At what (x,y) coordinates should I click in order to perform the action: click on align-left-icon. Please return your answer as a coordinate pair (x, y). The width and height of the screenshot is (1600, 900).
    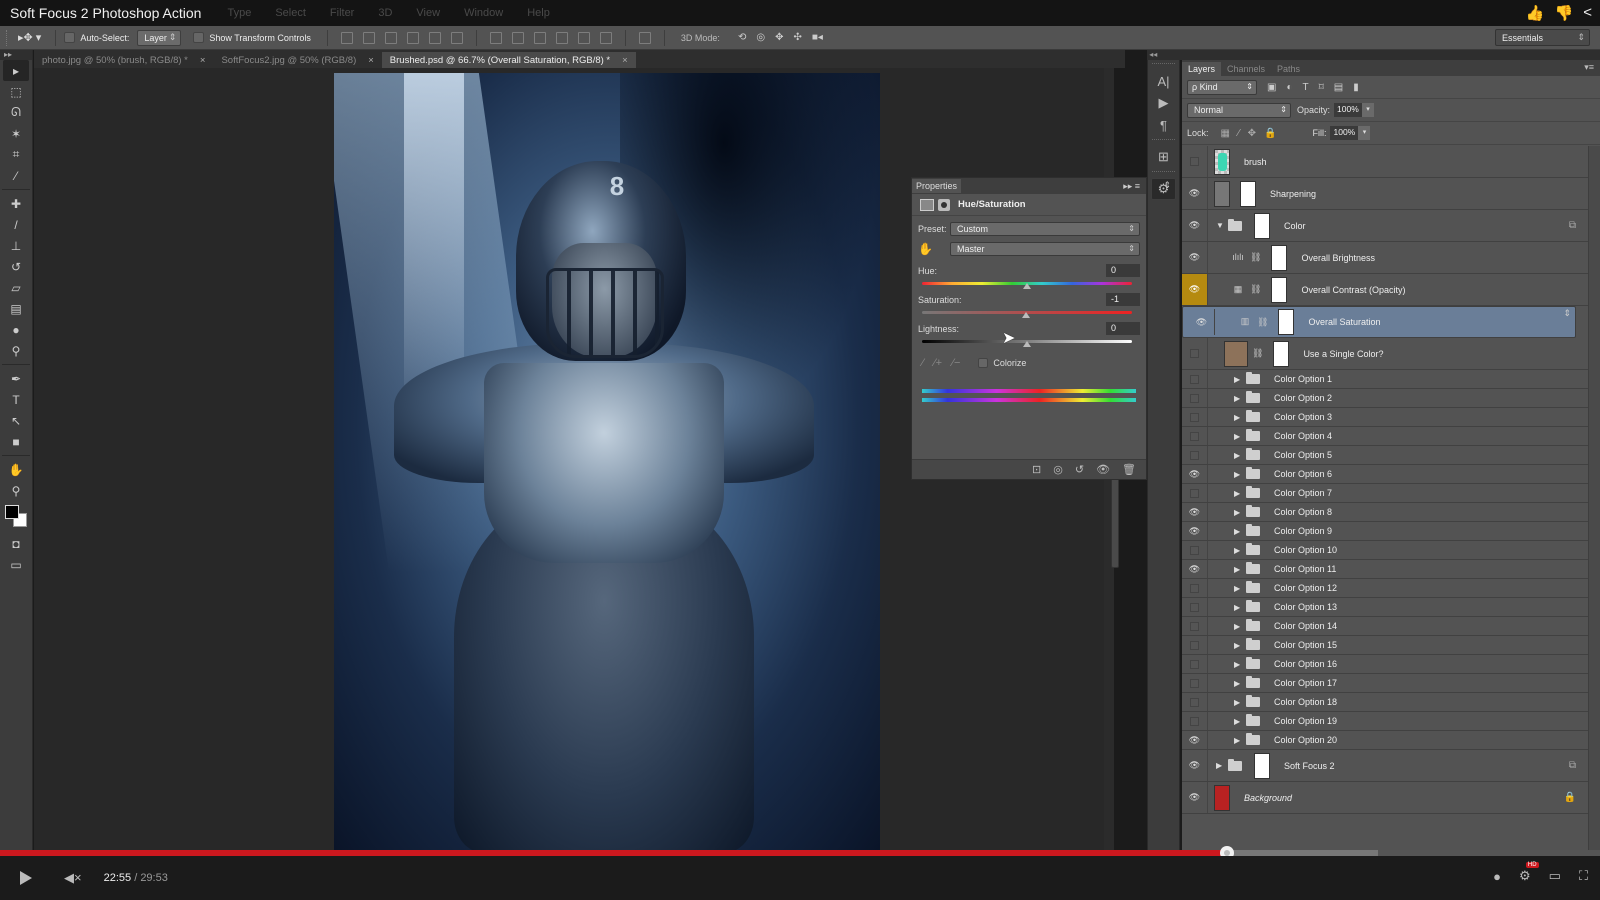
    Looking at the image, I should click on (412, 37).